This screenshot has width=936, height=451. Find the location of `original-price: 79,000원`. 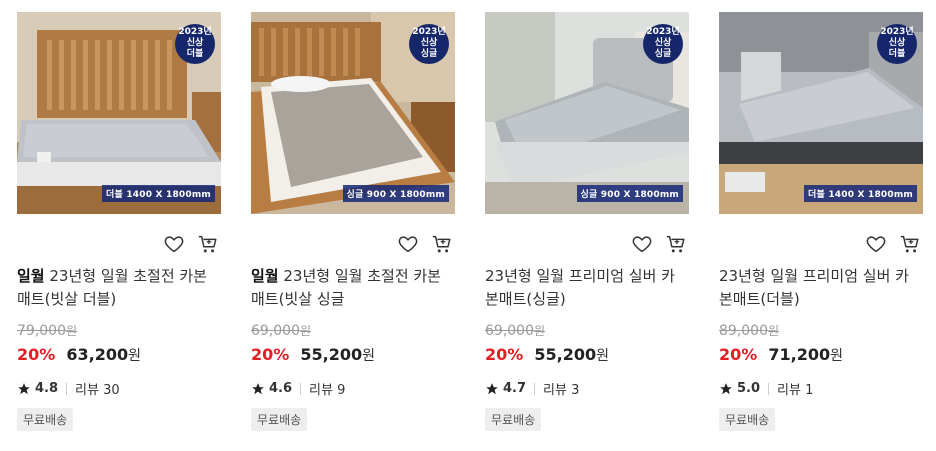

original-price: 79,000원 is located at coordinates (47, 331).